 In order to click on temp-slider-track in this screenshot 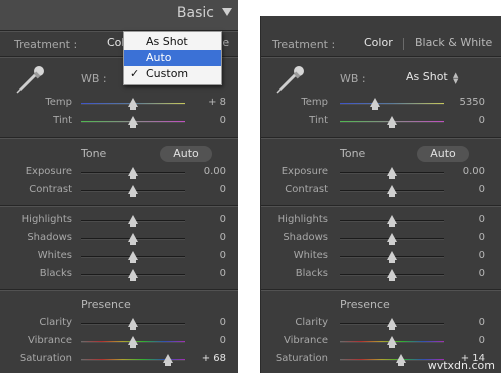, I will do `click(392, 104)`.